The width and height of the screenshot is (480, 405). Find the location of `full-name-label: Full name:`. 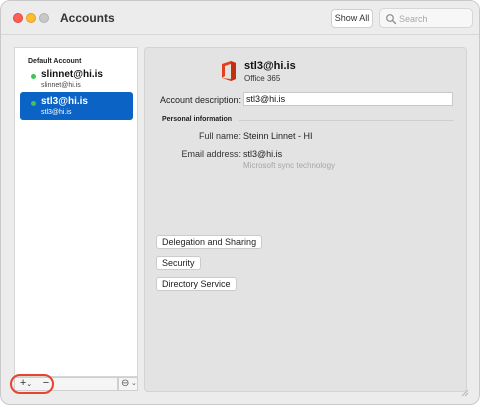

full-name-label: Full name: is located at coordinates (219, 136).